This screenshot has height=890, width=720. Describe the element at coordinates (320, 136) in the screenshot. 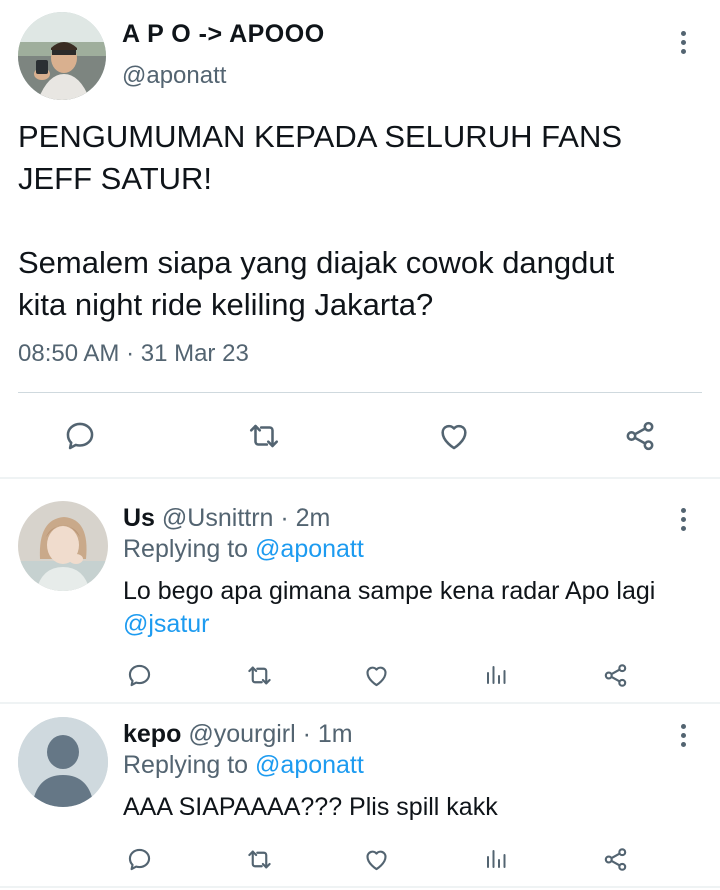

I see `tweet-text-line: PENGUMUMAN KEPADA SELURUH FANS` at that location.